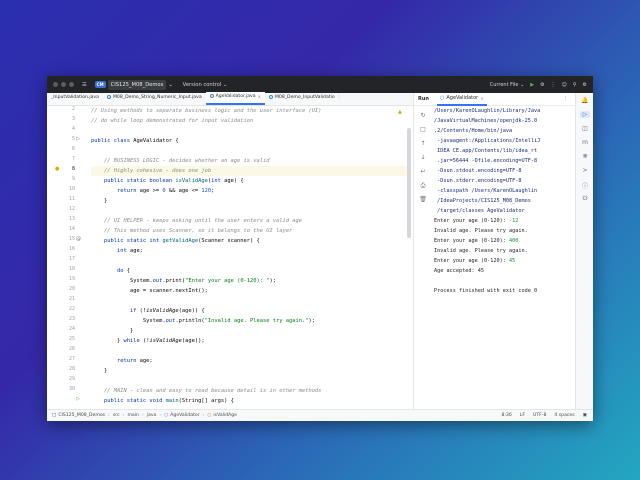  What do you see at coordinates (423, 143) in the screenshot?
I see `scroll-up-icon: ↑` at bounding box center [423, 143].